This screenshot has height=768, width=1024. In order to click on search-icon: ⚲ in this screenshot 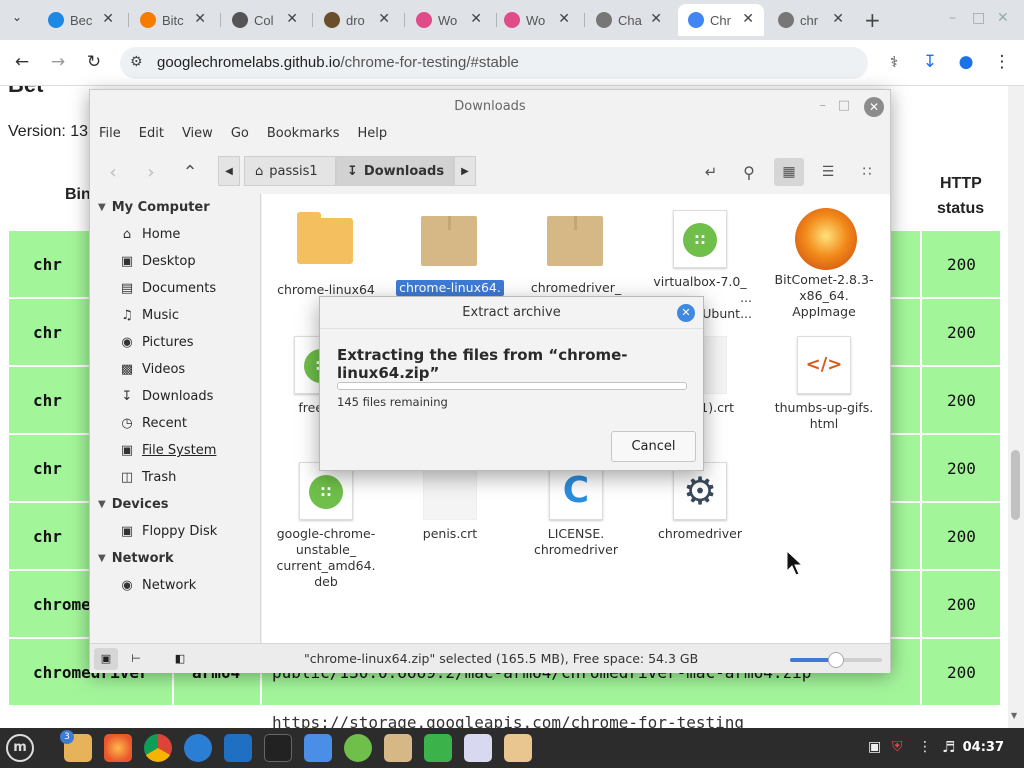, I will do `click(749, 172)`.